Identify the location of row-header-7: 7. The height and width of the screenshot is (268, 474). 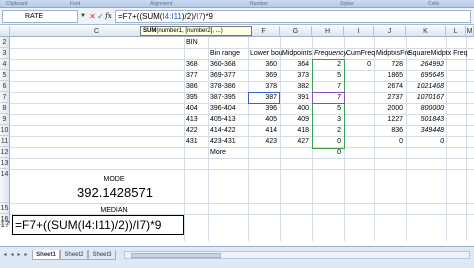
(5, 97).